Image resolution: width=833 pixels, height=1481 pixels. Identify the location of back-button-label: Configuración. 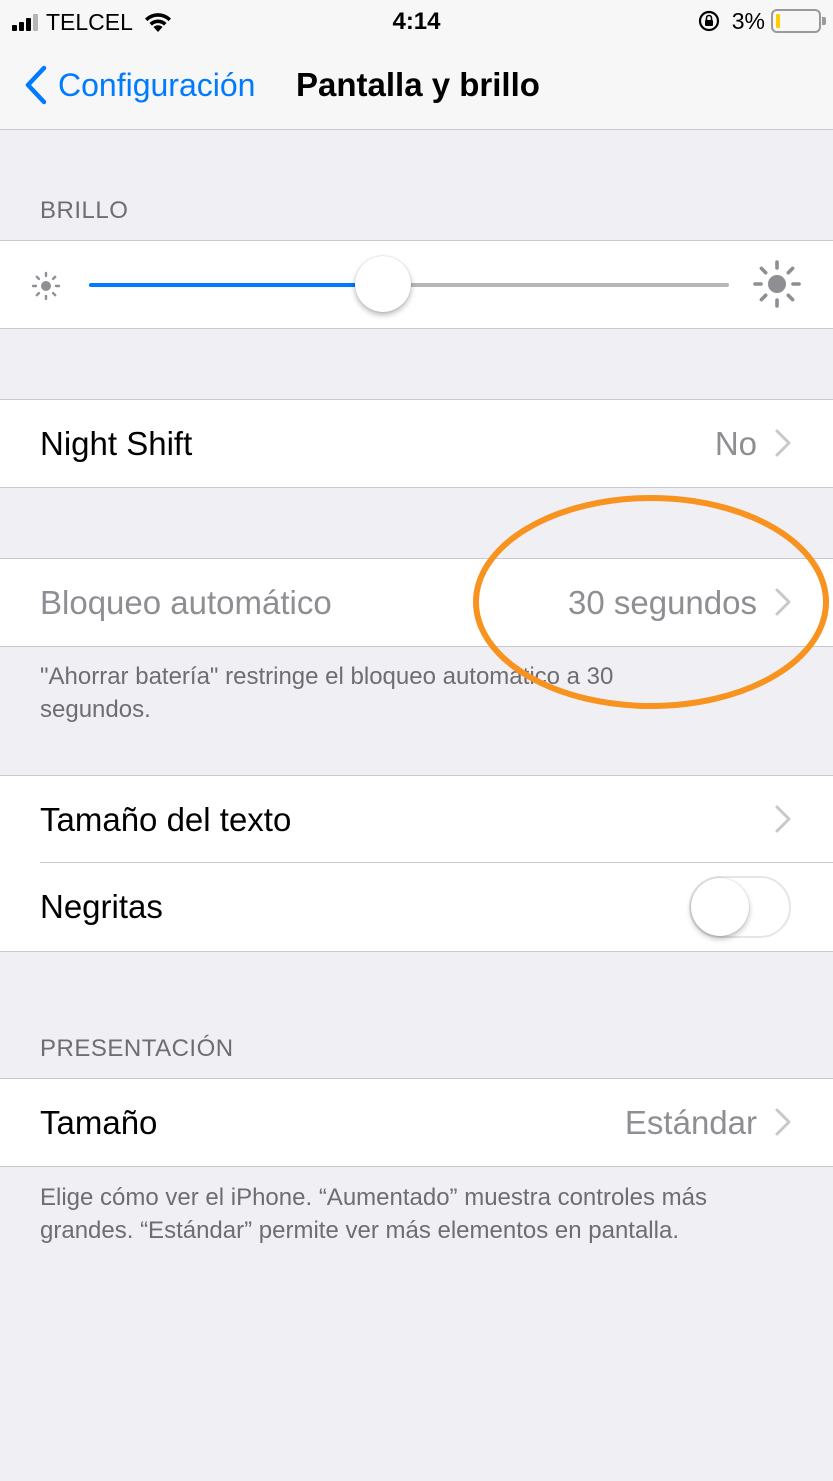
(157, 84).